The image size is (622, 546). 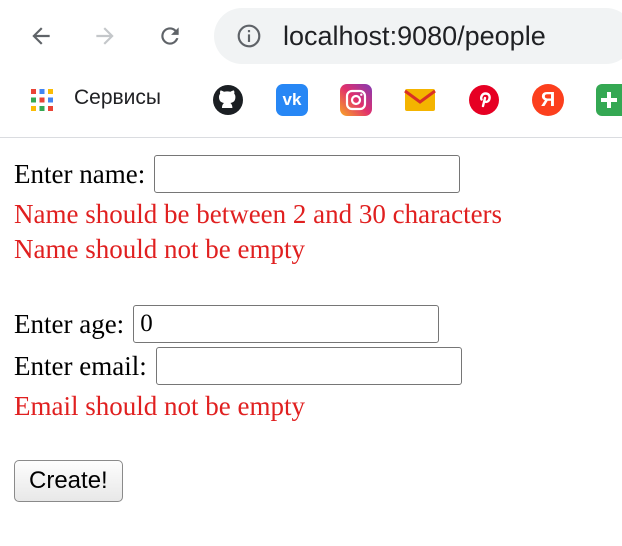 I want to click on name-error-empty: Name should not be empty, so click(x=159, y=249).